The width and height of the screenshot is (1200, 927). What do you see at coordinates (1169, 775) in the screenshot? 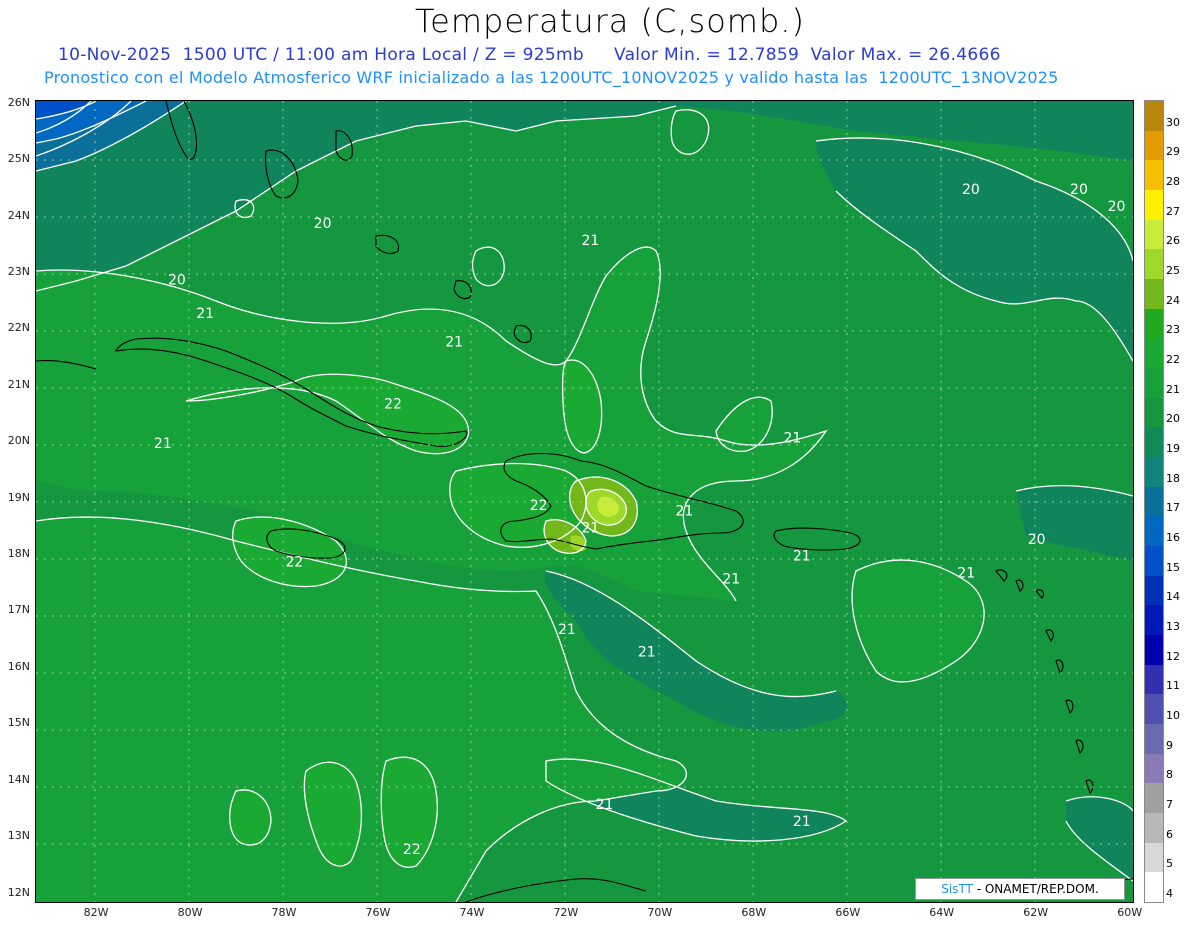
I see `legend-label: 8` at bounding box center [1169, 775].